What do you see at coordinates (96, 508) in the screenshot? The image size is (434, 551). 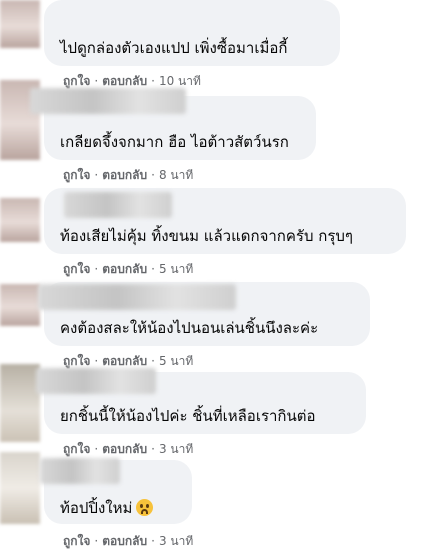 I see `comment-text-content: ท้อปปิ้งใหม่` at bounding box center [96, 508].